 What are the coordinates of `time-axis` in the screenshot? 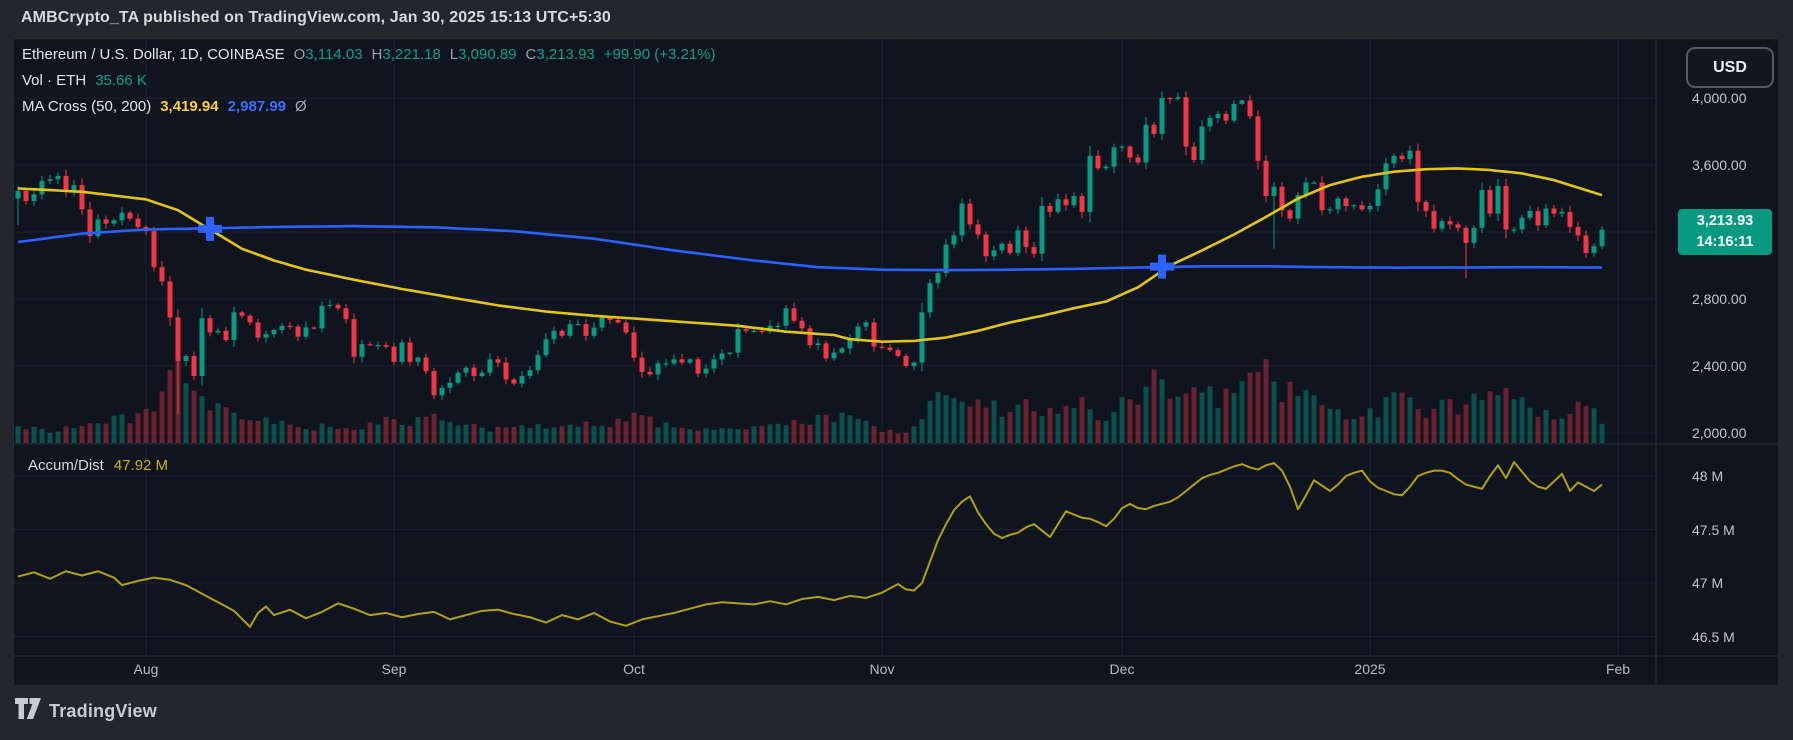 It's located at (834, 671).